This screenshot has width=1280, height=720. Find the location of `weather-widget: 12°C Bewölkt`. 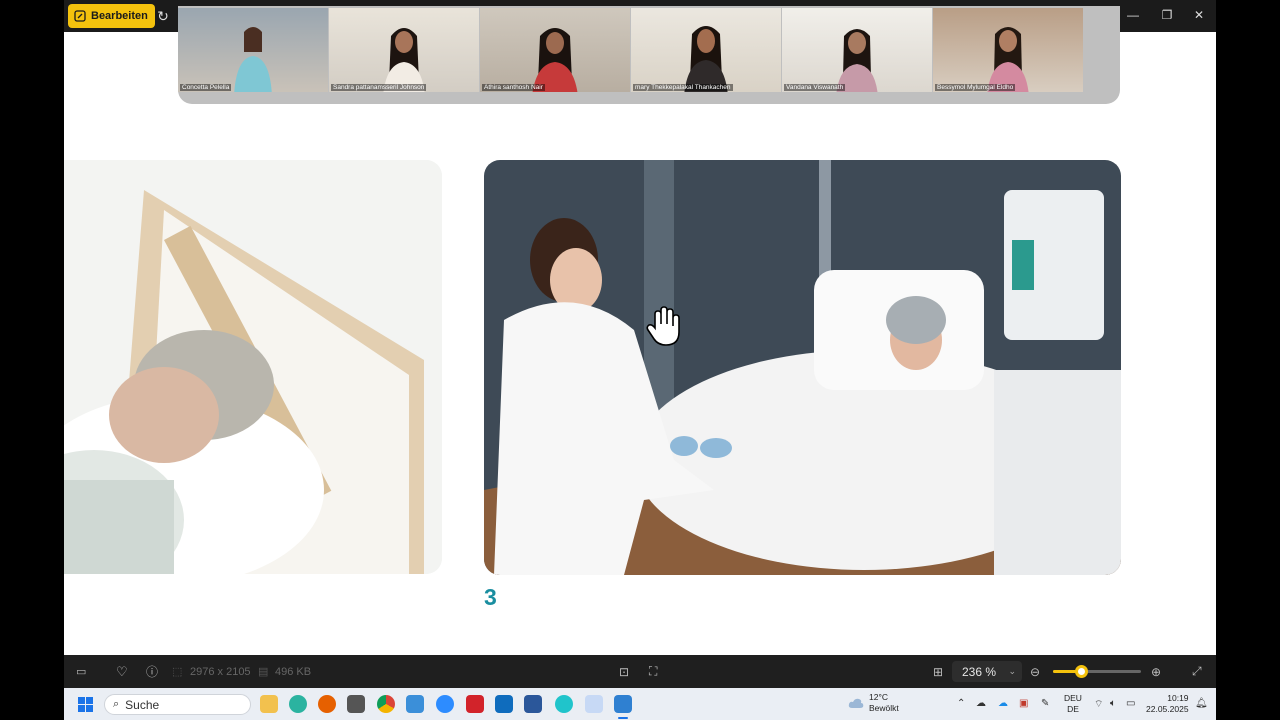

weather-widget: 12°C Bewölkt is located at coordinates (873, 703).